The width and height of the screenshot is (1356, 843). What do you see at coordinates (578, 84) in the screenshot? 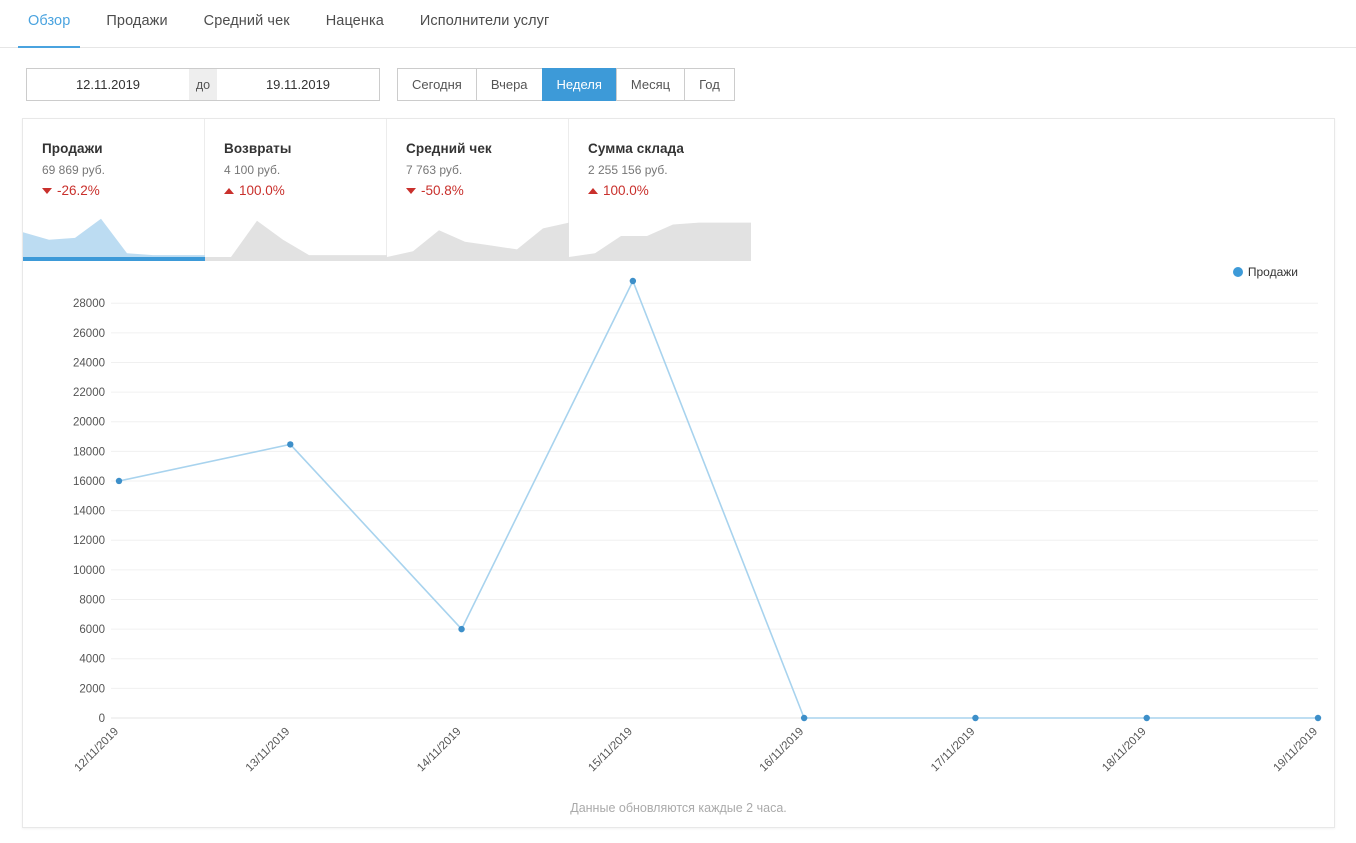
I see `period-button-week: Неделя` at bounding box center [578, 84].